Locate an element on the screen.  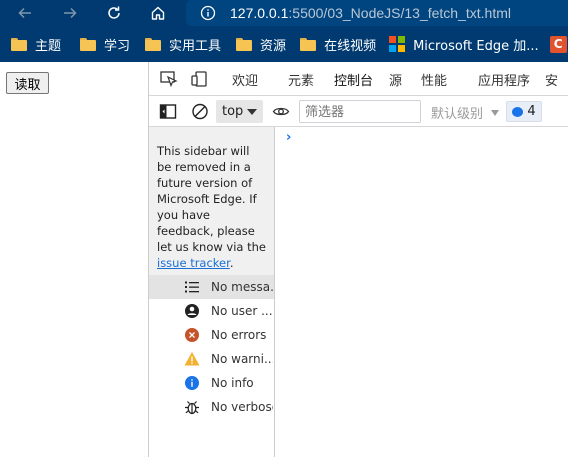
favorite-folder: 主题 is located at coordinates (36, 44).